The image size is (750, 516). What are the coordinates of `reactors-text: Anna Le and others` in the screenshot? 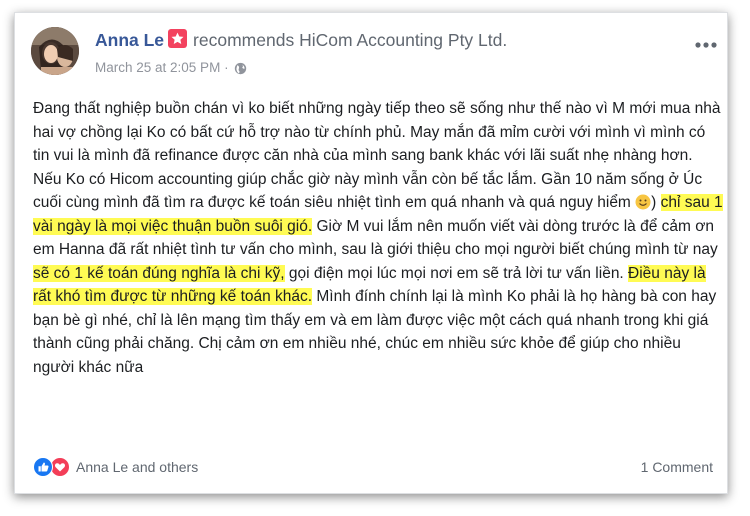 It's located at (137, 467).